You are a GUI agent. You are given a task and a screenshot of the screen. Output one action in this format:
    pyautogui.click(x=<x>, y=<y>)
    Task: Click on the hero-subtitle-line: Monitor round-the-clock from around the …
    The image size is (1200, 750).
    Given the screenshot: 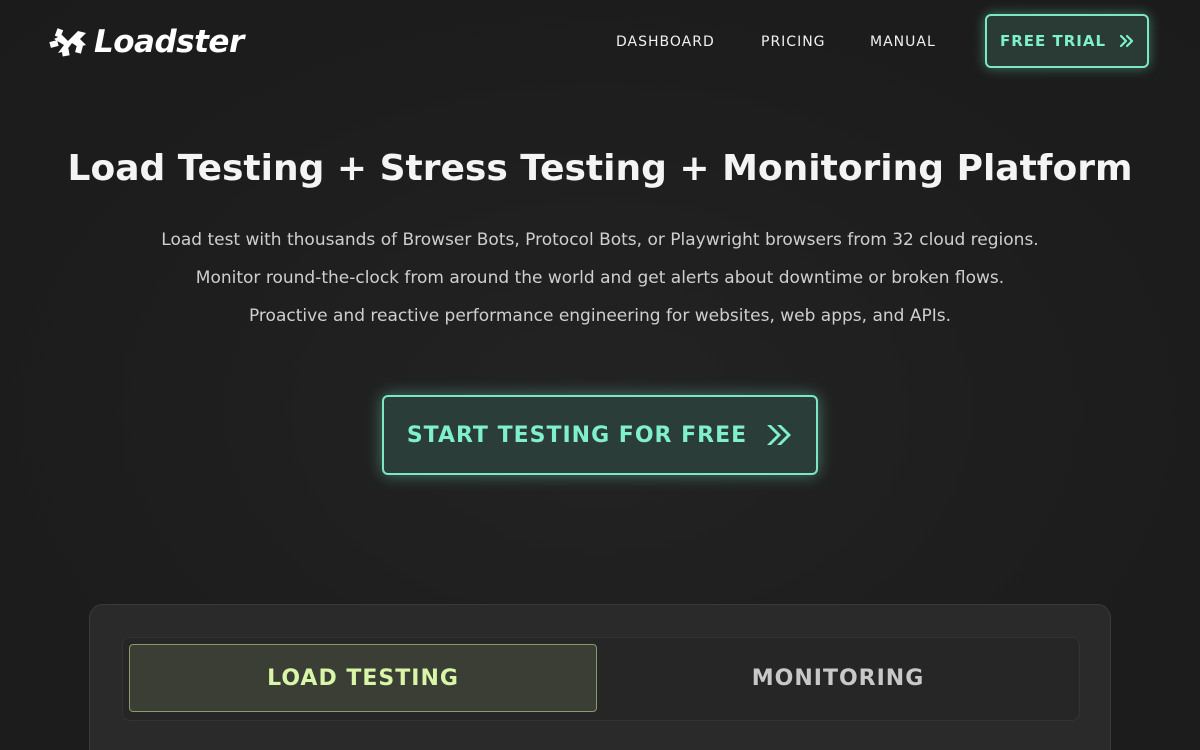 What is the action you would take?
    pyautogui.click(x=600, y=278)
    